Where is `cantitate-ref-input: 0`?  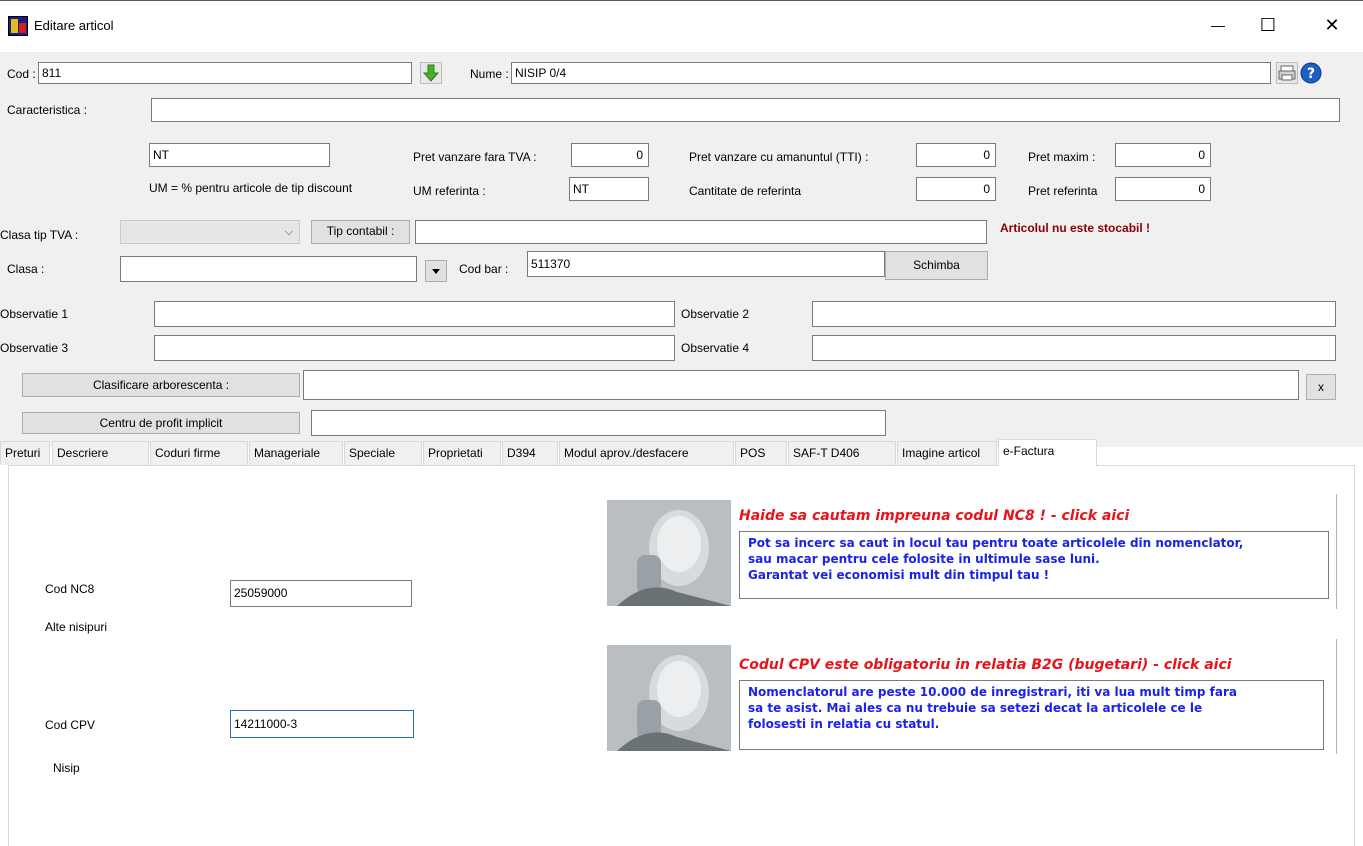
cantitate-ref-input: 0 is located at coordinates (956, 189).